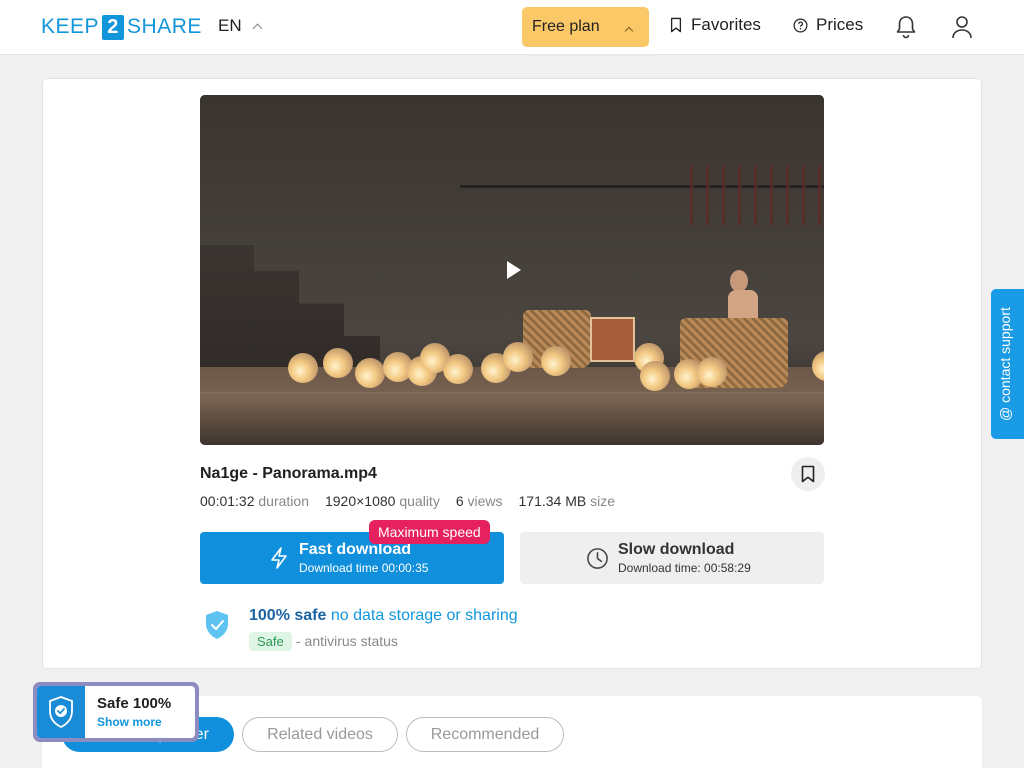 The height and width of the screenshot is (768, 1024). I want to click on video-performer-head, so click(739, 281).